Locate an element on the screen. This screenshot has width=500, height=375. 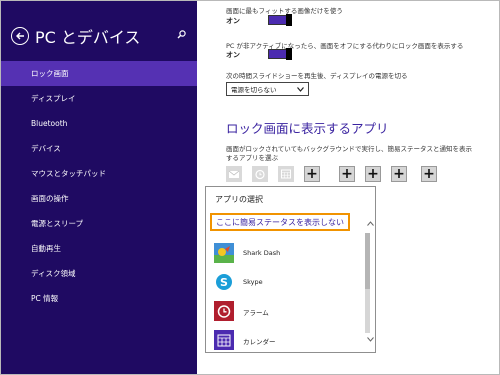
calendar-app-slot is located at coordinates (286, 174).